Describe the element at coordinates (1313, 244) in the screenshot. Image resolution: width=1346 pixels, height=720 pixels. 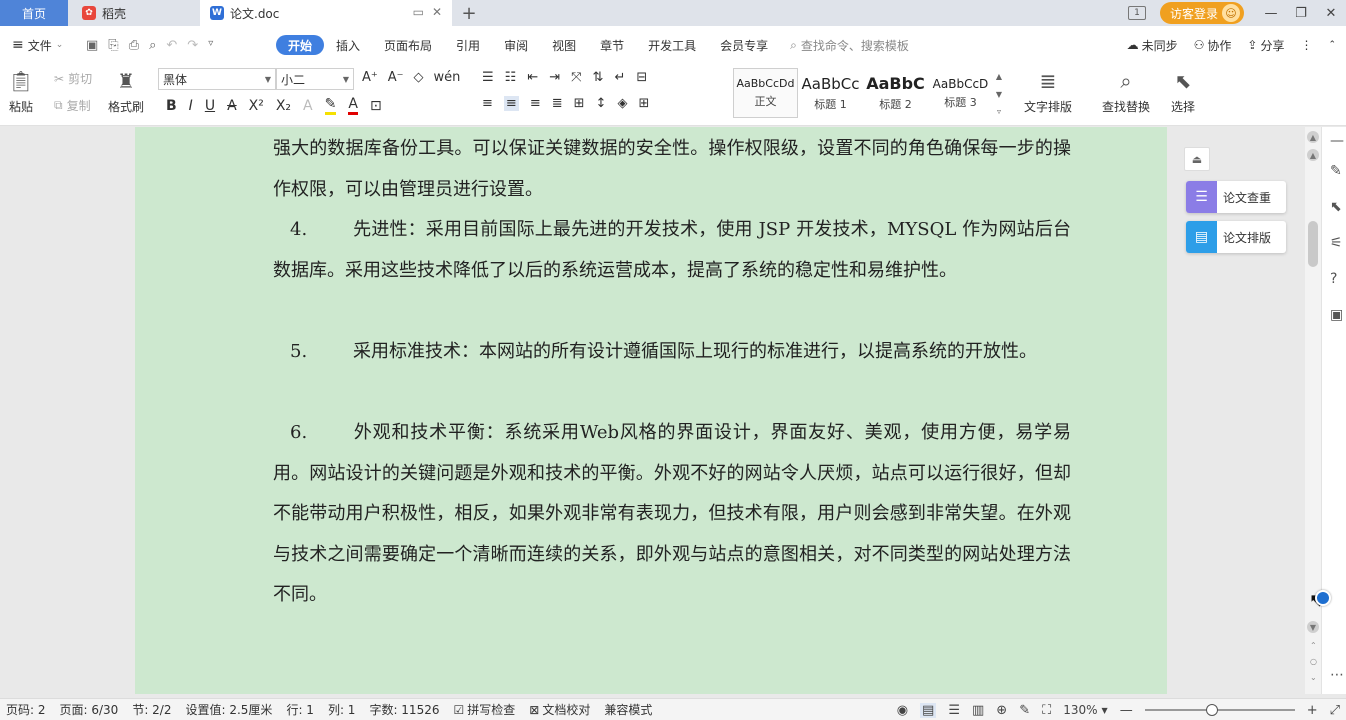
I see `scrollbar-thumb` at that location.